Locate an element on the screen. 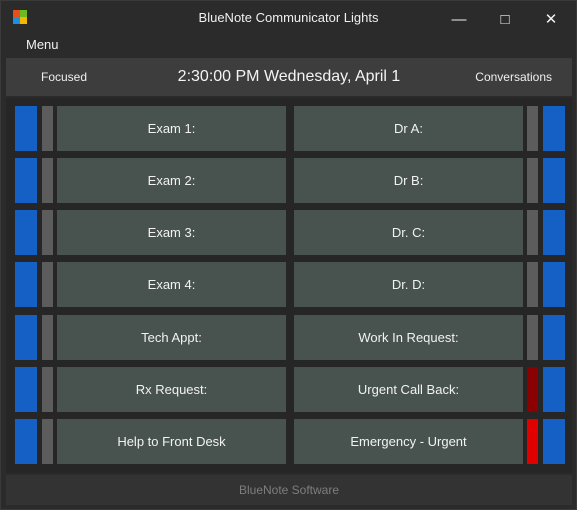 This screenshot has height=510, width=577. light-button-label: Dr A: is located at coordinates (408, 128).